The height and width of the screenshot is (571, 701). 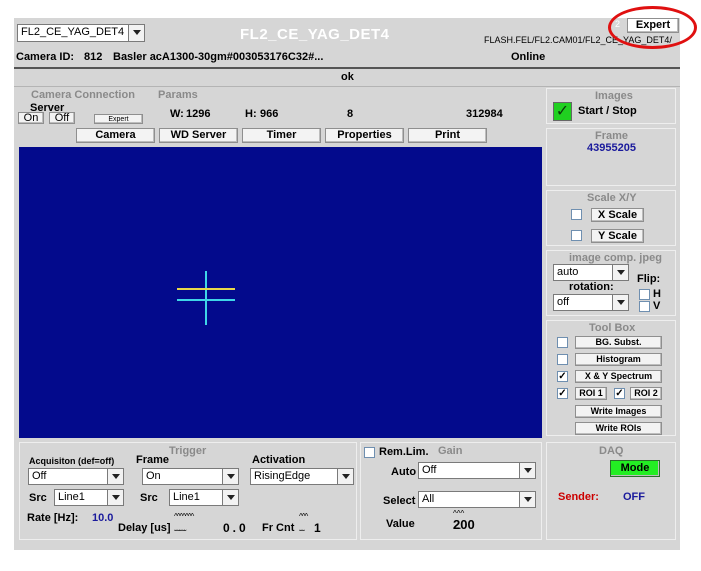 What do you see at coordinates (282, 476) in the screenshot?
I see `activation-value: RisingEdge` at bounding box center [282, 476].